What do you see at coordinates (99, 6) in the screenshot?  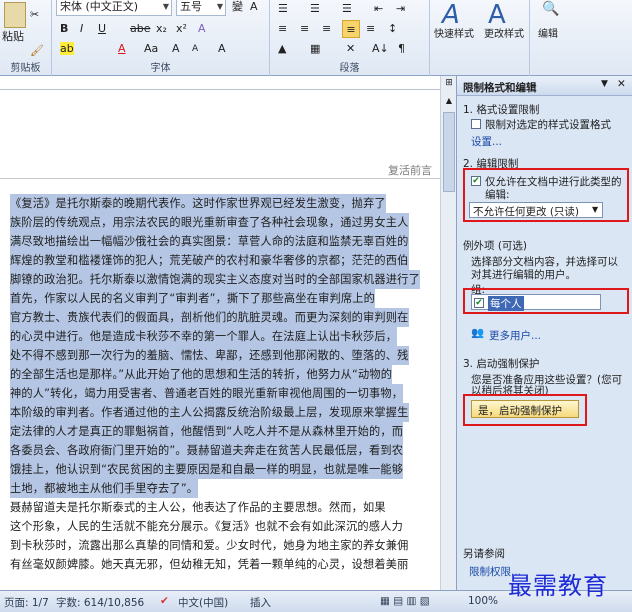 I see `font-name-value: 宋体 (中文正文)` at bounding box center [99, 6].